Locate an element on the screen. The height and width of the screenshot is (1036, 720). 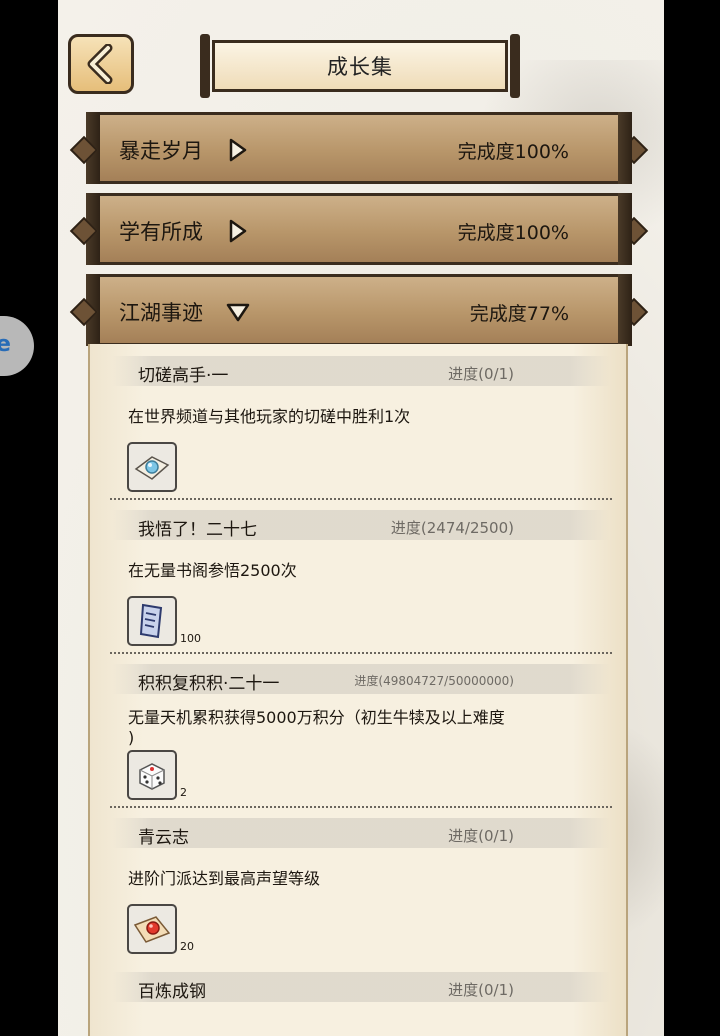
task-description: 进阶门派达到最高声望等级 is located at coordinates (224, 878).